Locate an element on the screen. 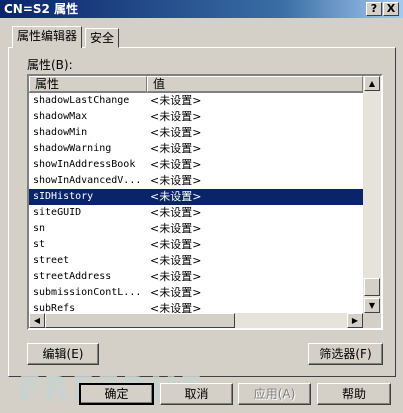  close-button: X is located at coordinates (391, 9).